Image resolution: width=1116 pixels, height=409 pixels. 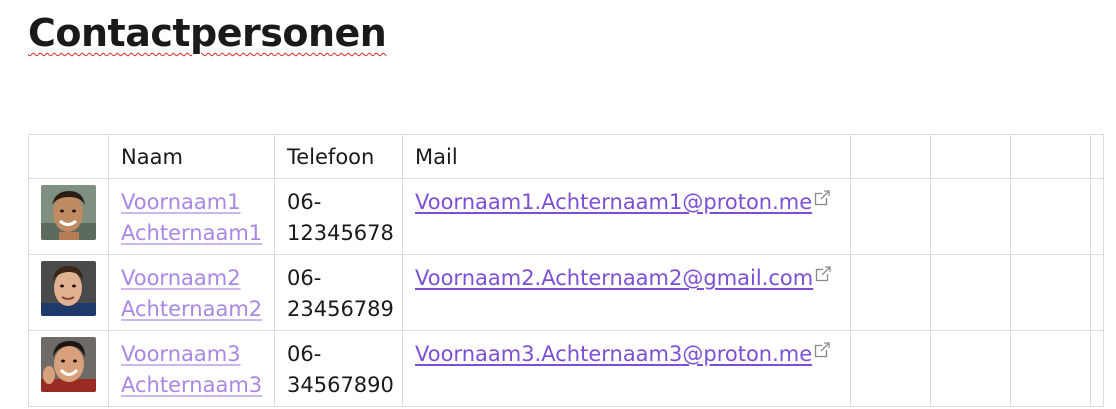 What do you see at coordinates (626, 216) in the screenshot?
I see `mail-cell: Voornaam1.Achternaam1@proton.me` at bounding box center [626, 216].